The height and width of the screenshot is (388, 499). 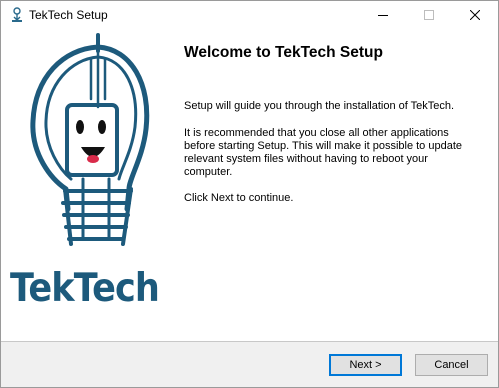 What do you see at coordinates (17, 15) in the screenshot?
I see `installer-icon` at bounding box center [17, 15].